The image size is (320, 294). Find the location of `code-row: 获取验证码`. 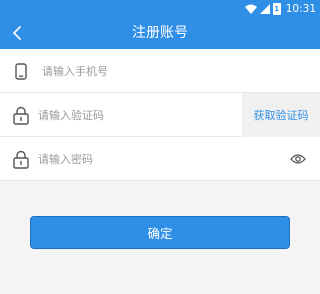

code-row: 获取验证码 is located at coordinates (160, 115).